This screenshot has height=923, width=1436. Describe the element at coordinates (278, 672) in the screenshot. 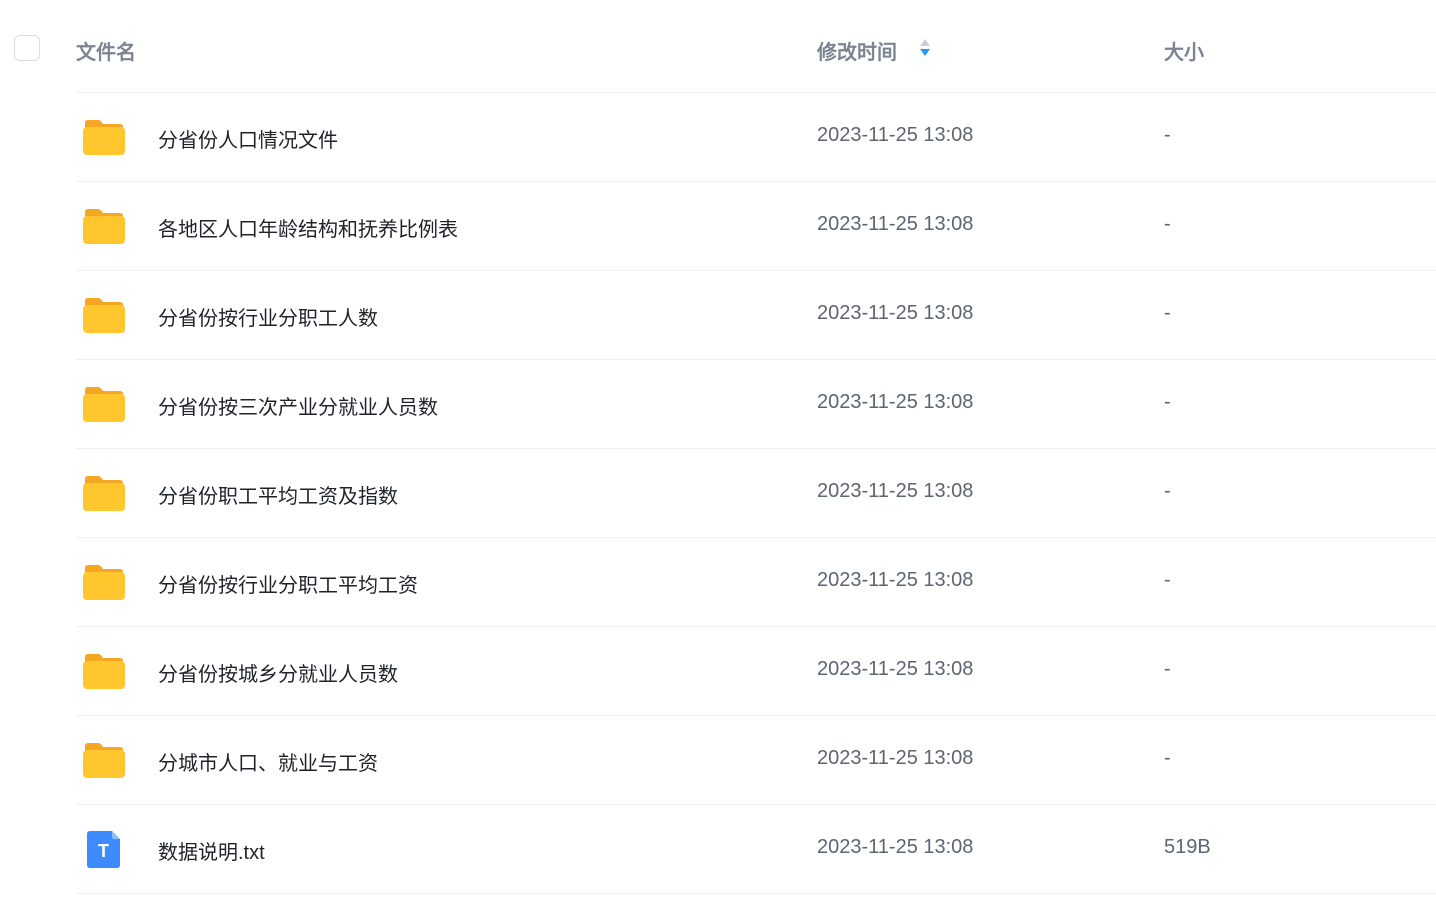

I see `file-name: 分省份按城乡分就业人员数` at that location.